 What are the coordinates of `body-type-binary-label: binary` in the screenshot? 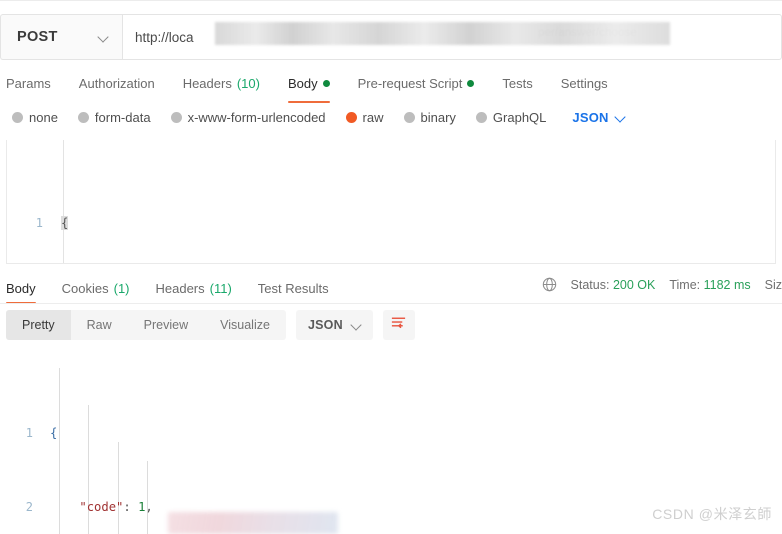 It's located at (438, 117).